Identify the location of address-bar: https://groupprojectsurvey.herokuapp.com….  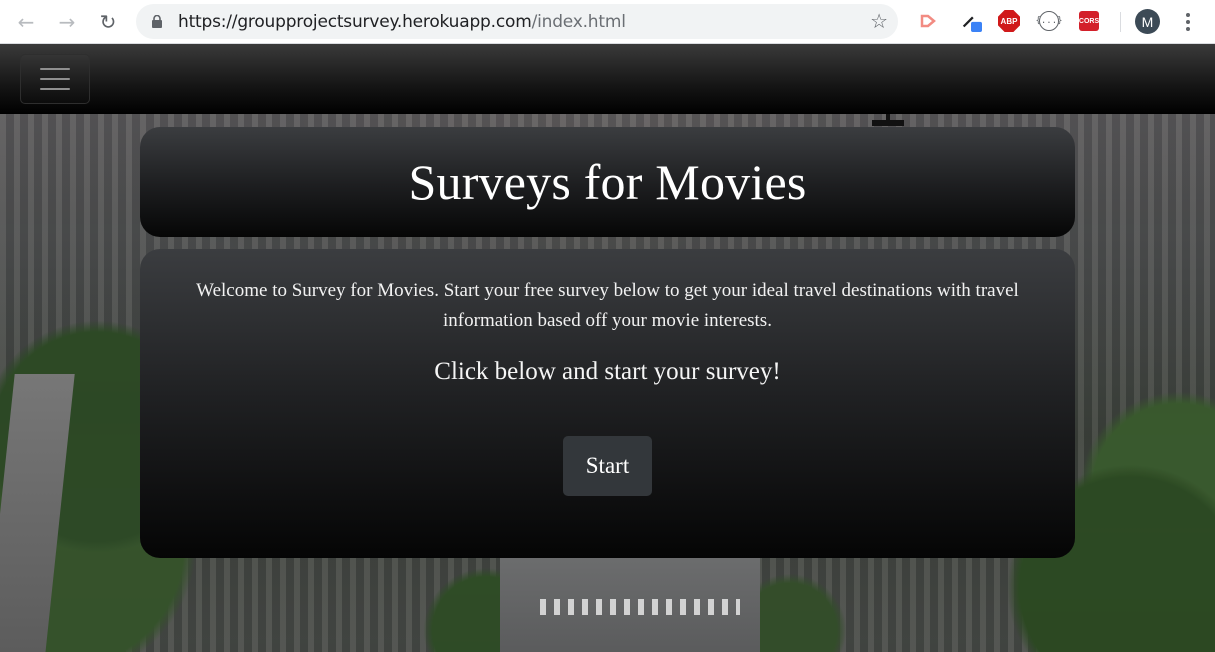
(517, 21).